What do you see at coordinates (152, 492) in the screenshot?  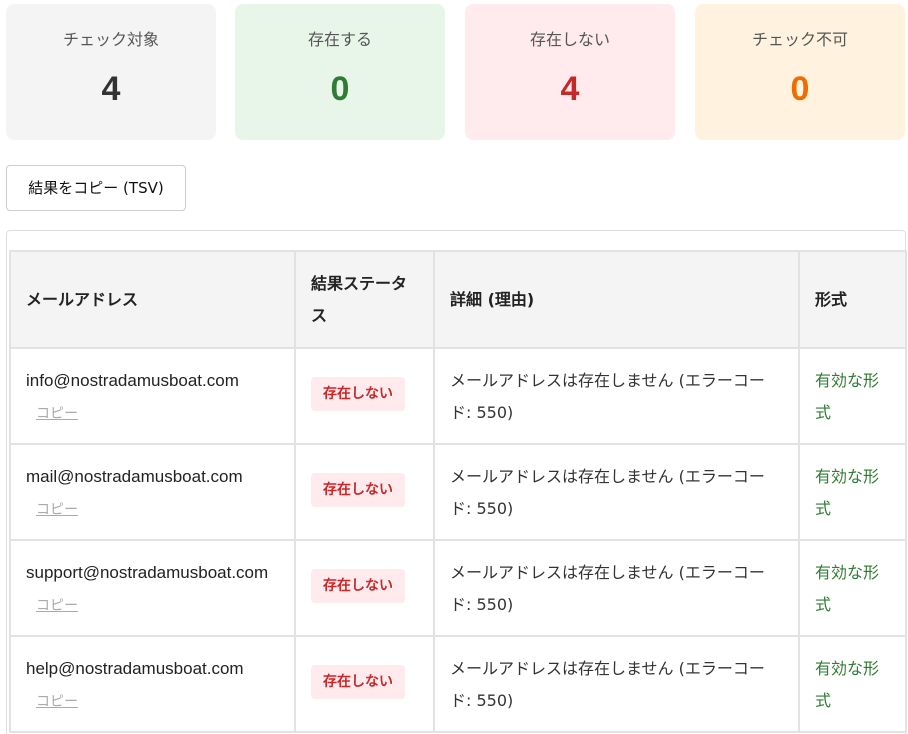 I see `email-cell: mail@nostradamusboat.com コピー` at bounding box center [152, 492].